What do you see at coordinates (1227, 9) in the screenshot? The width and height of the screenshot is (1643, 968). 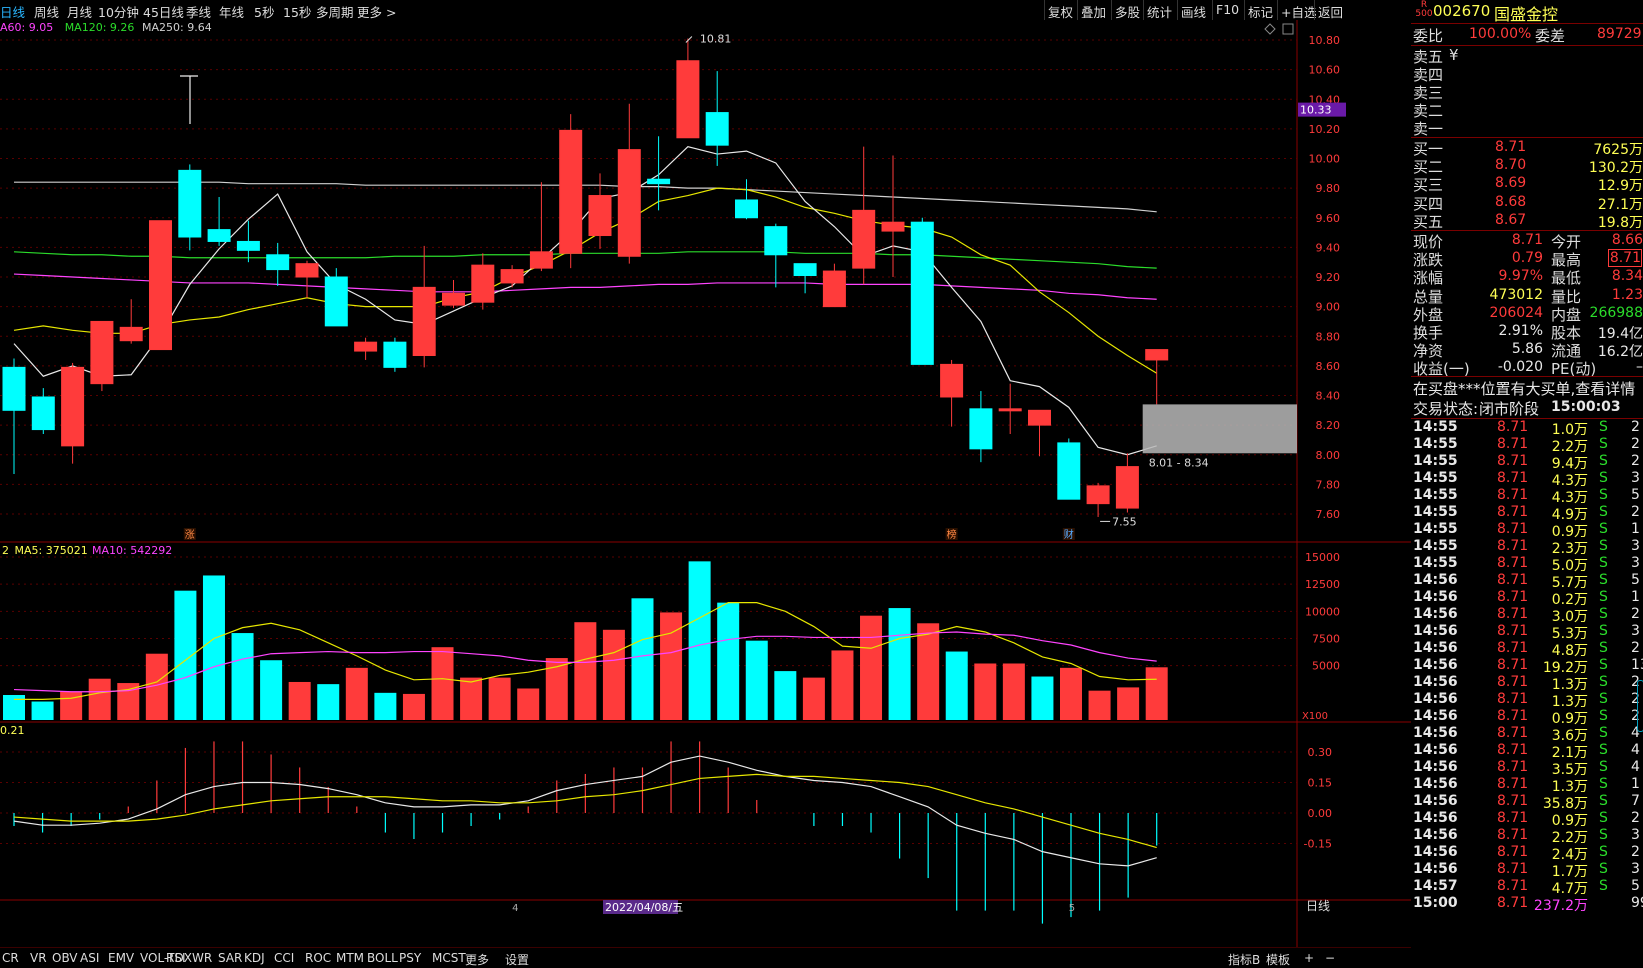 I see `toolbar-button: F10` at bounding box center [1227, 9].